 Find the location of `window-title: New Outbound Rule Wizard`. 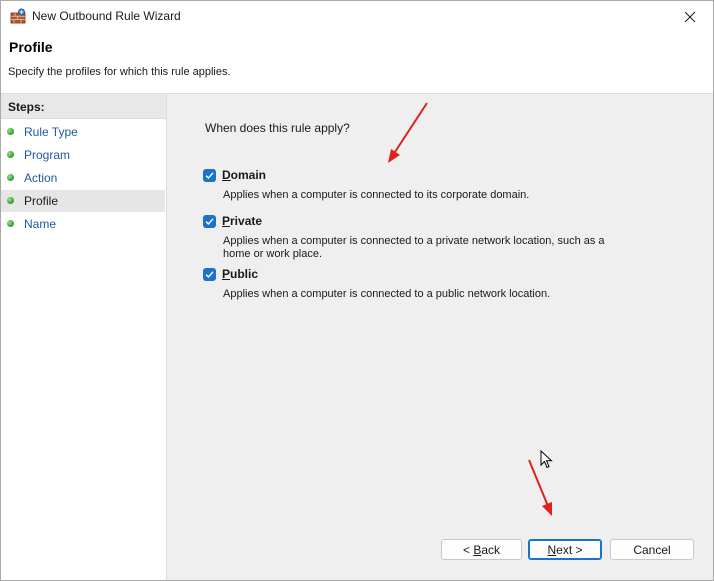

window-title: New Outbound Rule Wizard is located at coordinates (106, 16).